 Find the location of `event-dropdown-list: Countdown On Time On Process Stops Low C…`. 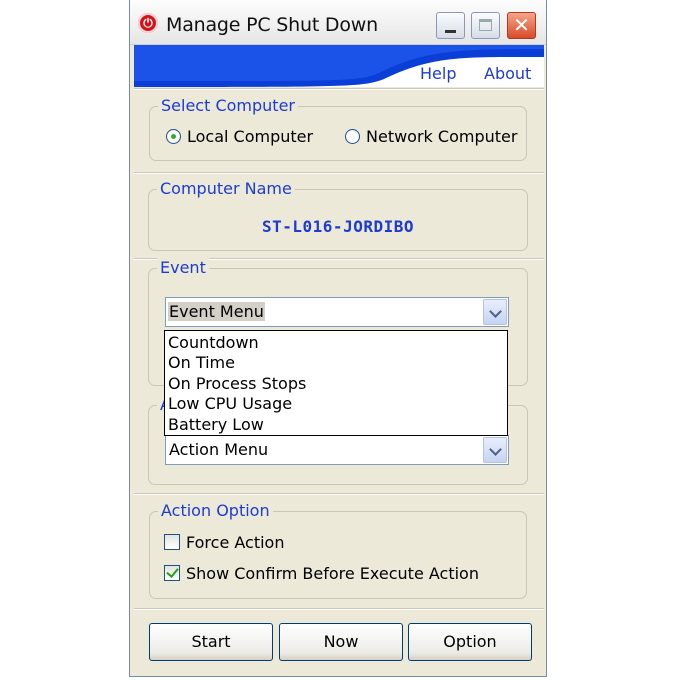

event-dropdown-list: Countdown On Time On Process Stops Low C… is located at coordinates (336, 383).